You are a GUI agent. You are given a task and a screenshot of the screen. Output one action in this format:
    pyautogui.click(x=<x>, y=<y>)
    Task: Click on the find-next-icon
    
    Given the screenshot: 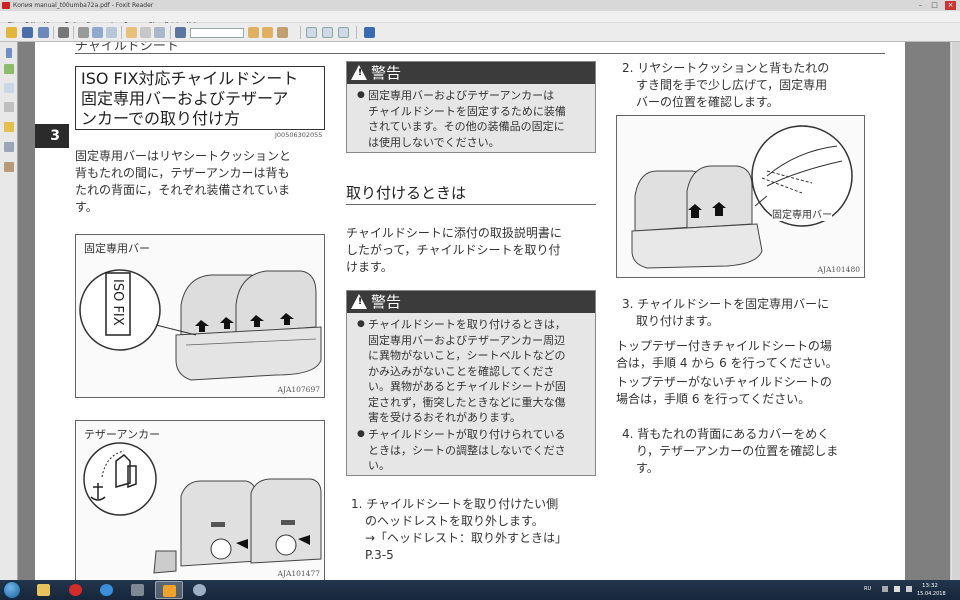 What is the action you would take?
    pyautogui.click(x=267, y=32)
    